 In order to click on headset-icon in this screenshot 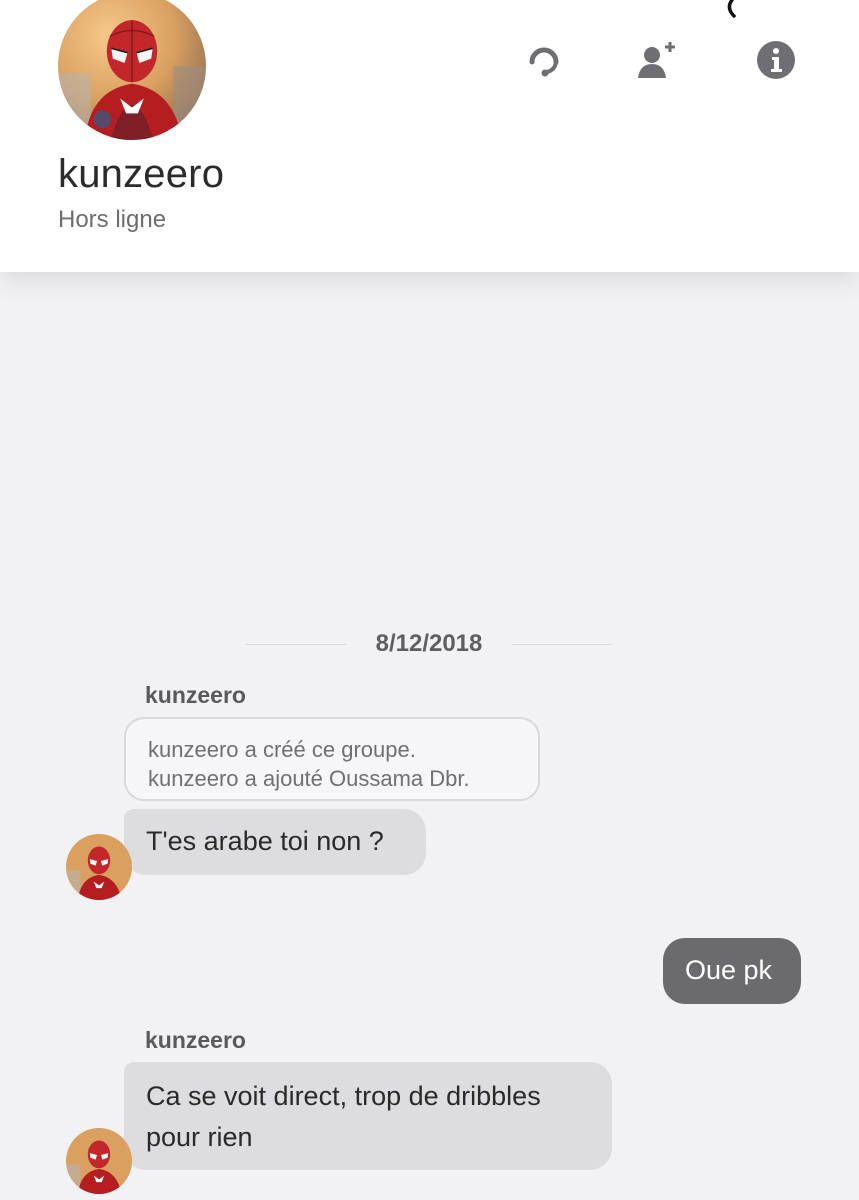, I will do `click(544, 60)`.